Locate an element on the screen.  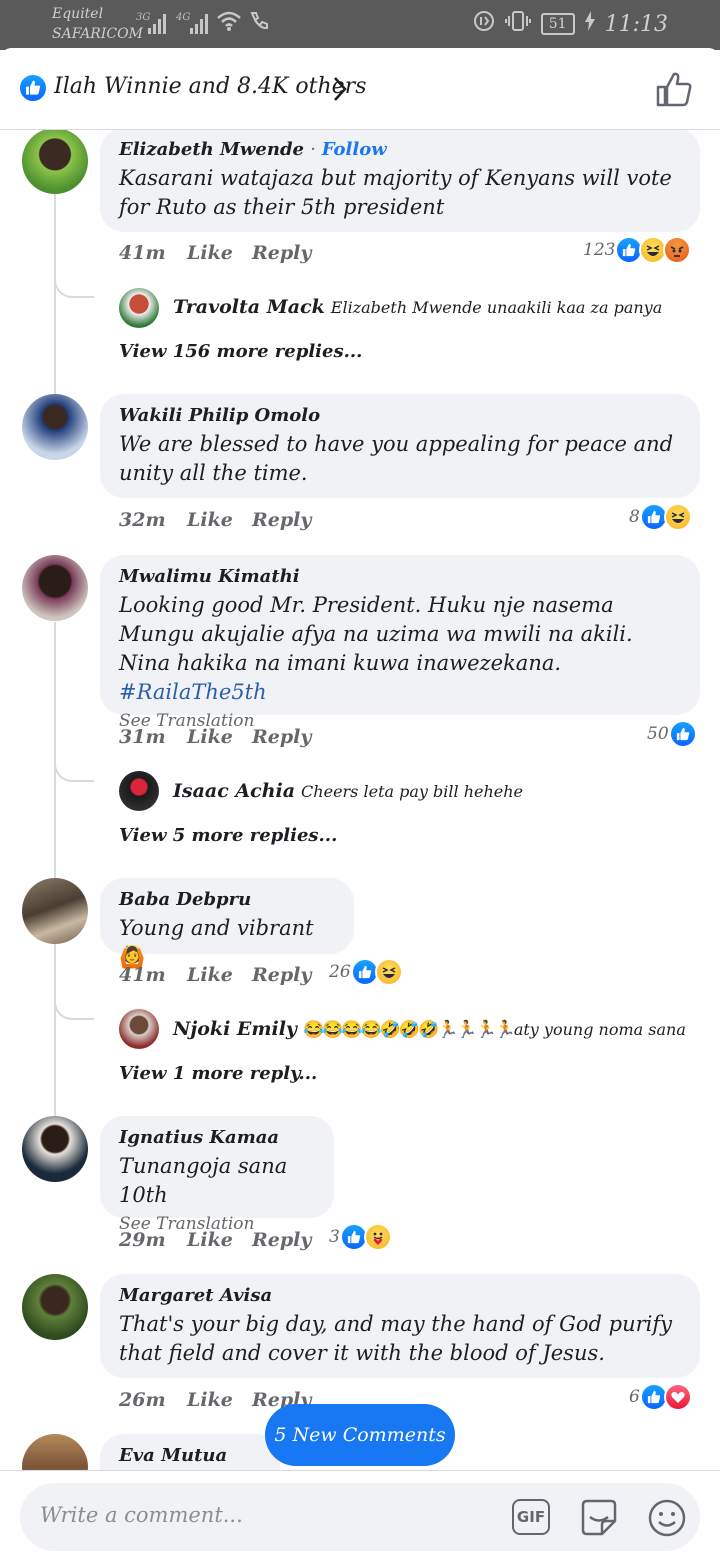
charging-icon is located at coordinates (589, 24).